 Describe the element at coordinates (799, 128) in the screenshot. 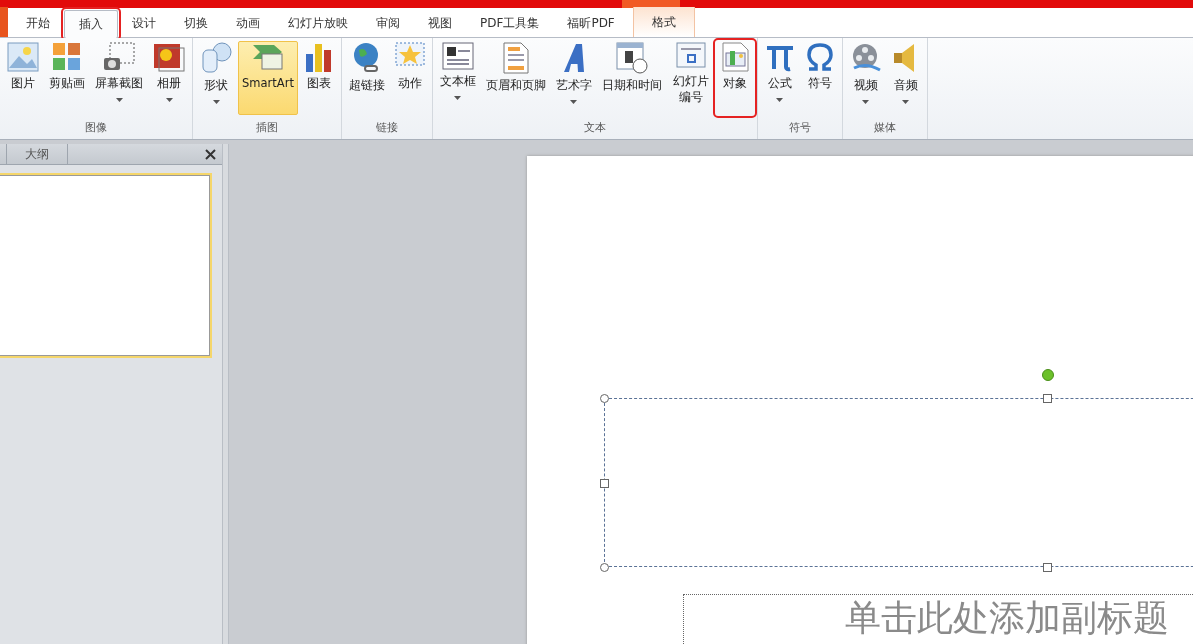

I see `group-label: 符号` at that location.